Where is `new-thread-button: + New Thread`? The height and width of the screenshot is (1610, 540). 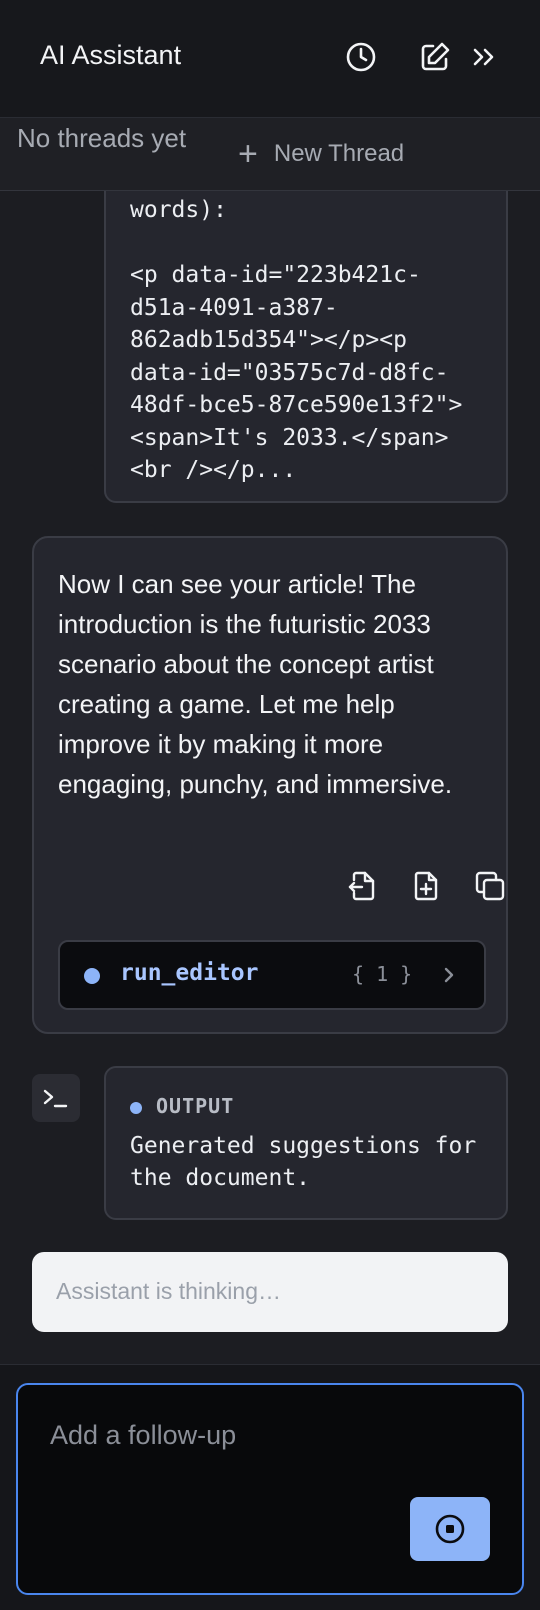 new-thread-button: + New Thread is located at coordinates (321, 154).